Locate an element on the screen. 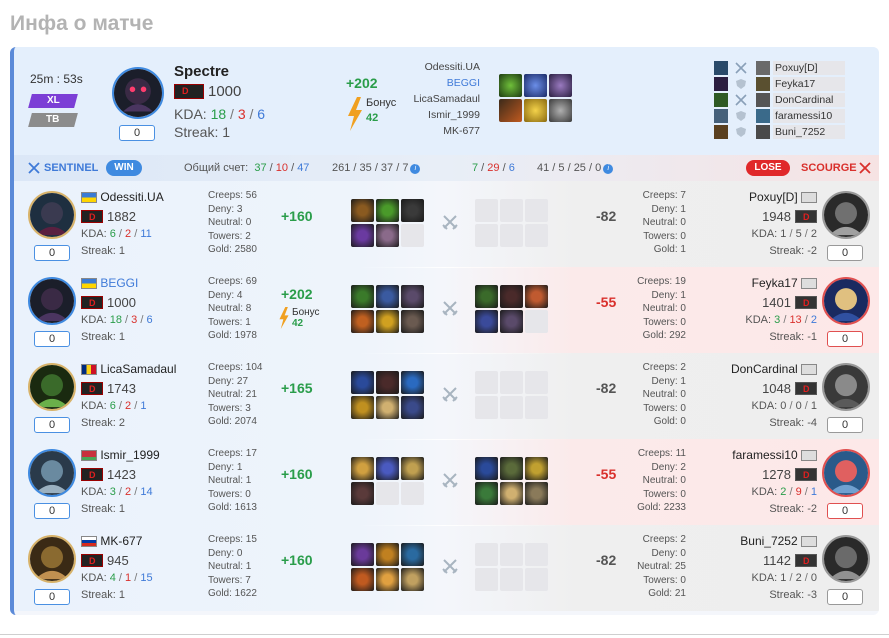 The width and height of the screenshot is (889, 638). summary-kda: KDA: 18 / 3 / 6 is located at coordinates (220, 114).